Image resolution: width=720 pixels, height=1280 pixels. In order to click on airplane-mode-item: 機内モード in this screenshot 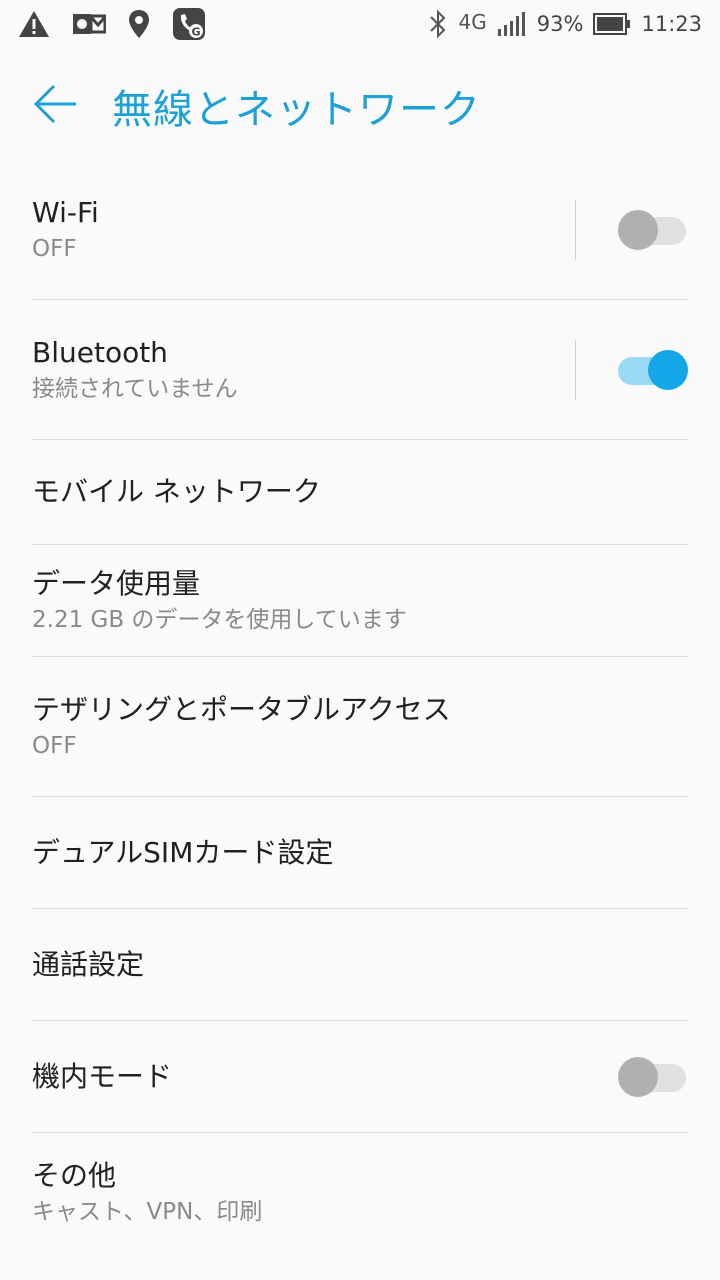, I will do `click(360, 1077)`.